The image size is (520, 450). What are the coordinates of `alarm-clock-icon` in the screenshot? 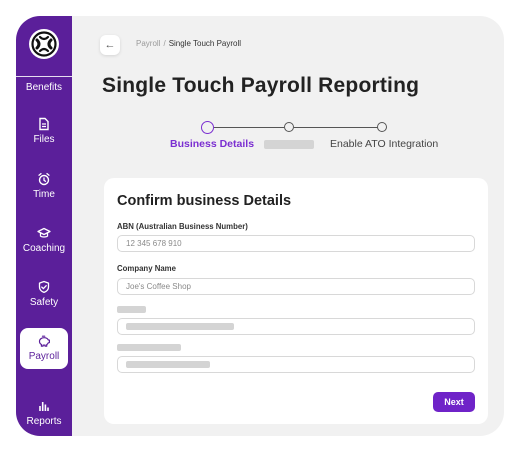 It's located at (44, 179).